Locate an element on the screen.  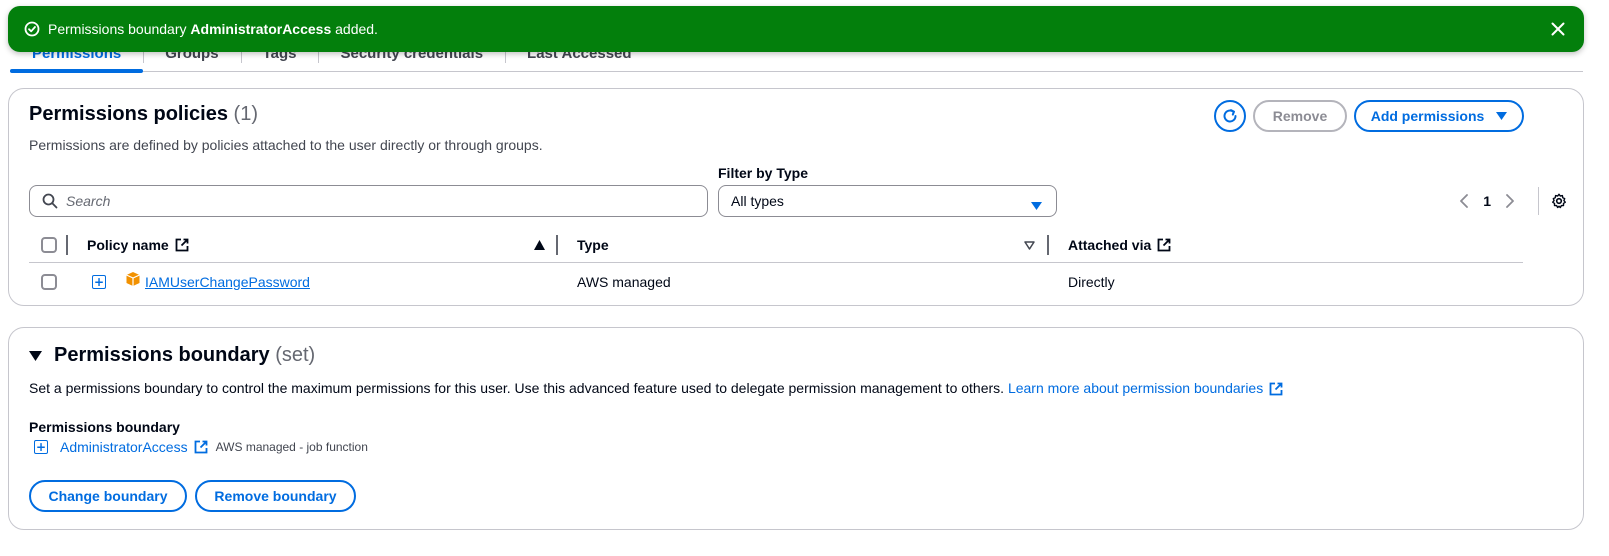
chevron-left-icon is located at coordinates (1464, 201).